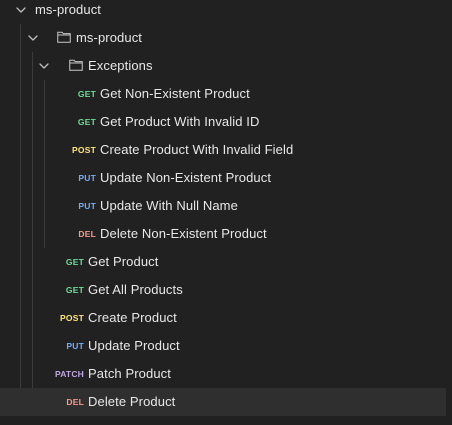 The image size is (452, 425). What do you see at coordinates (135, 289) in the screenshot?
I see `request-name: Get All Products` at bounding box center [135, 289].